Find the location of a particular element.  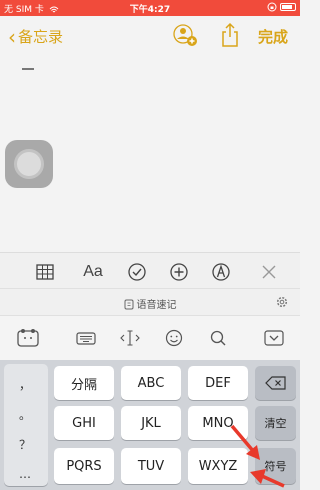

search-icon is located at coordinates (218, 338).